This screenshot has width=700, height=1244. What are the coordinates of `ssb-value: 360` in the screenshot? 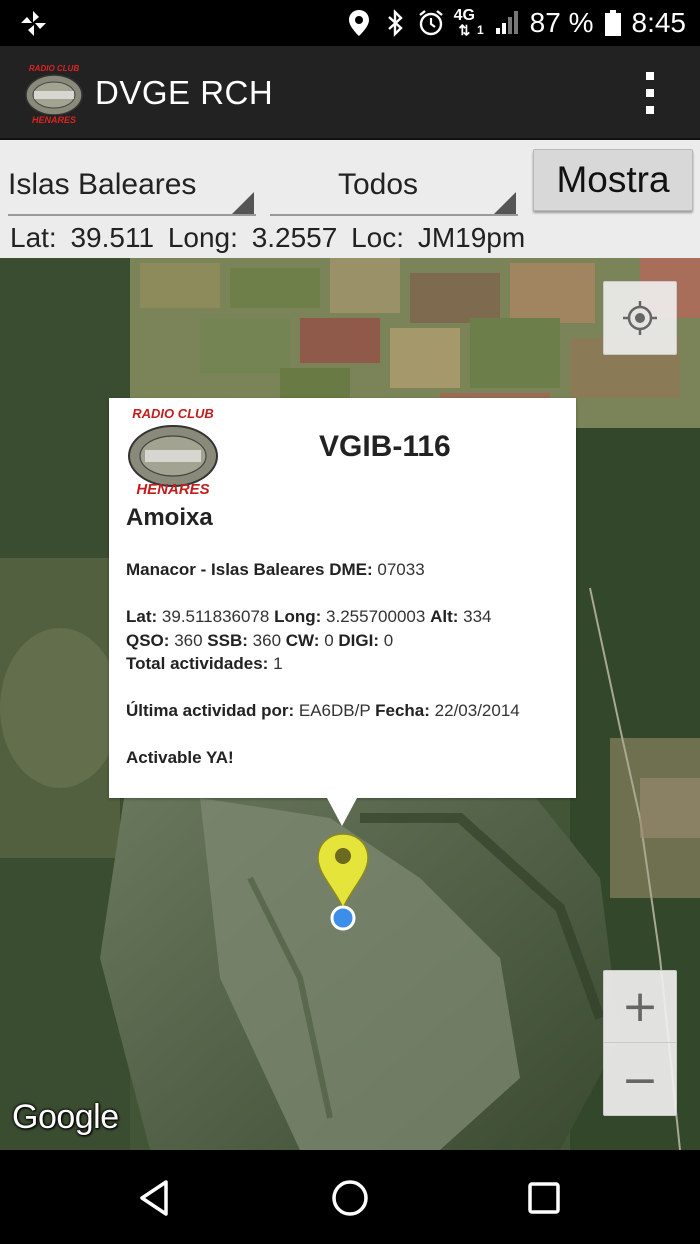 It's located at (267, 640).